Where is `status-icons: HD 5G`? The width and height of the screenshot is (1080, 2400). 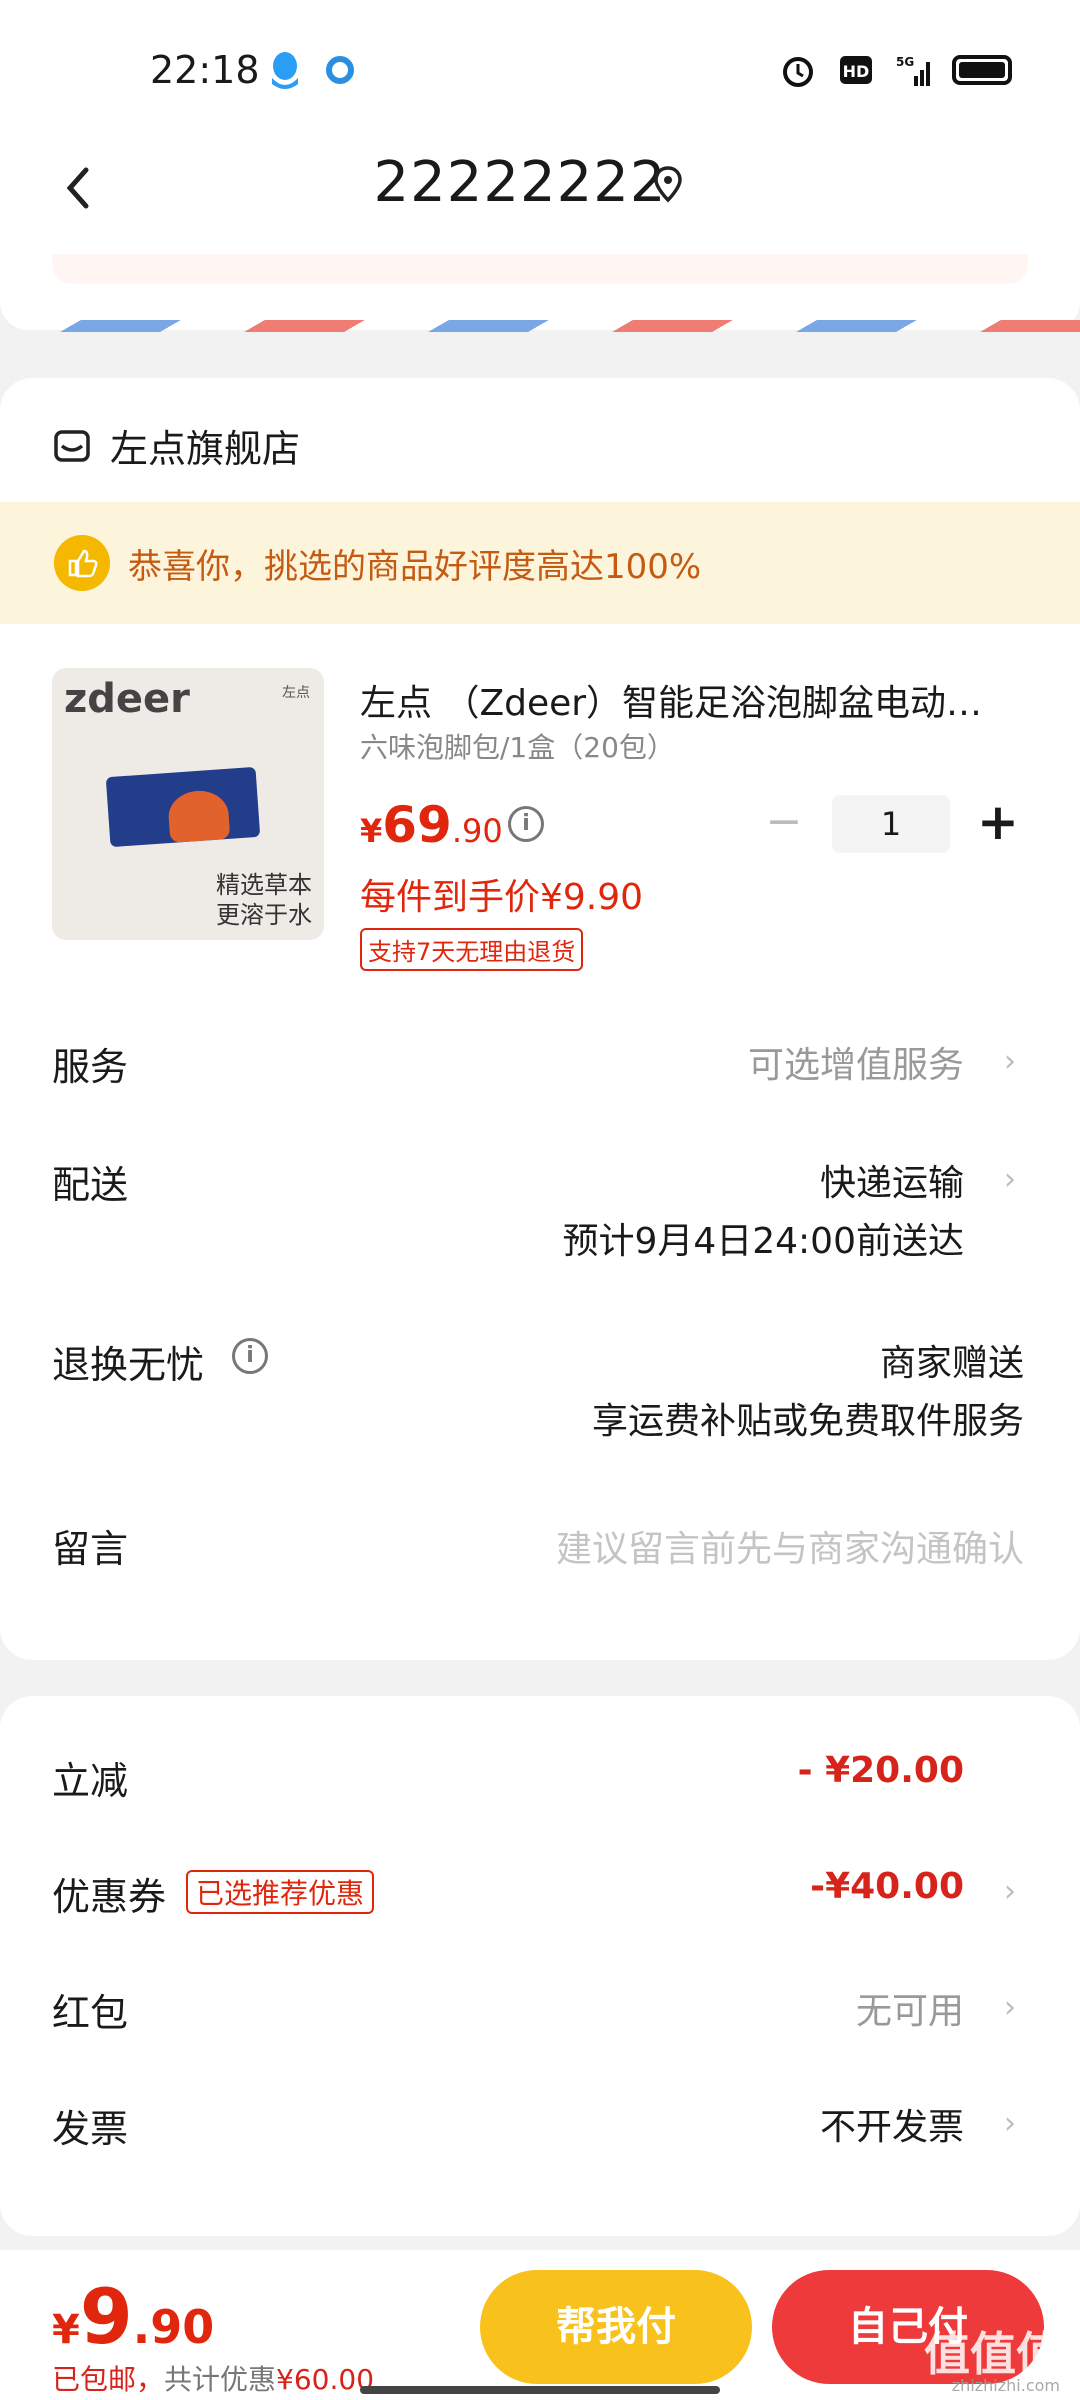 status-icons: HD 5G is located at coordinates (895, 70).